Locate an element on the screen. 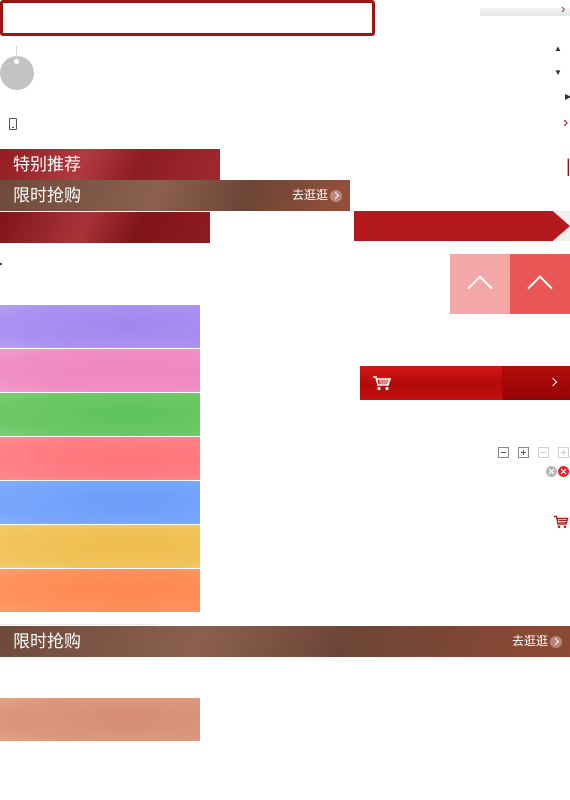 Image resolution: width=570 pixels, height=800 pixels. special-recommend-banner: 特别推荐 is located at coordinates (110, 164).